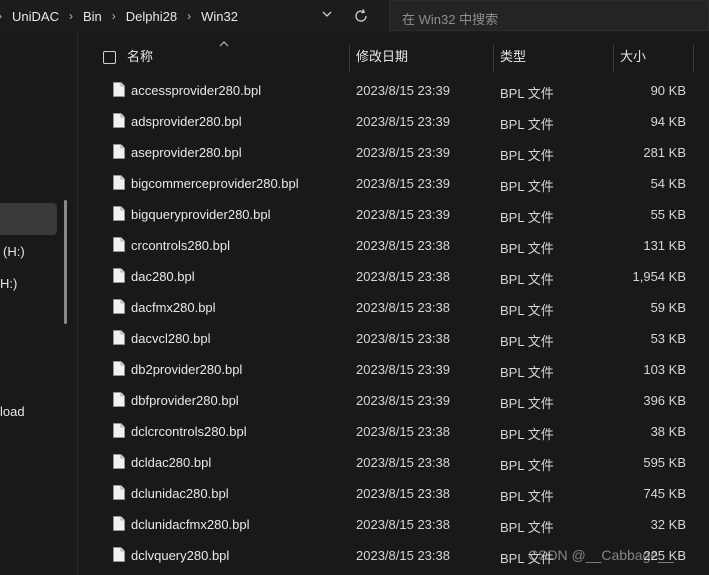  I want to click on address-bar: › UniDAC › Bin › Delphi28 › Win32, so click(171, 16).